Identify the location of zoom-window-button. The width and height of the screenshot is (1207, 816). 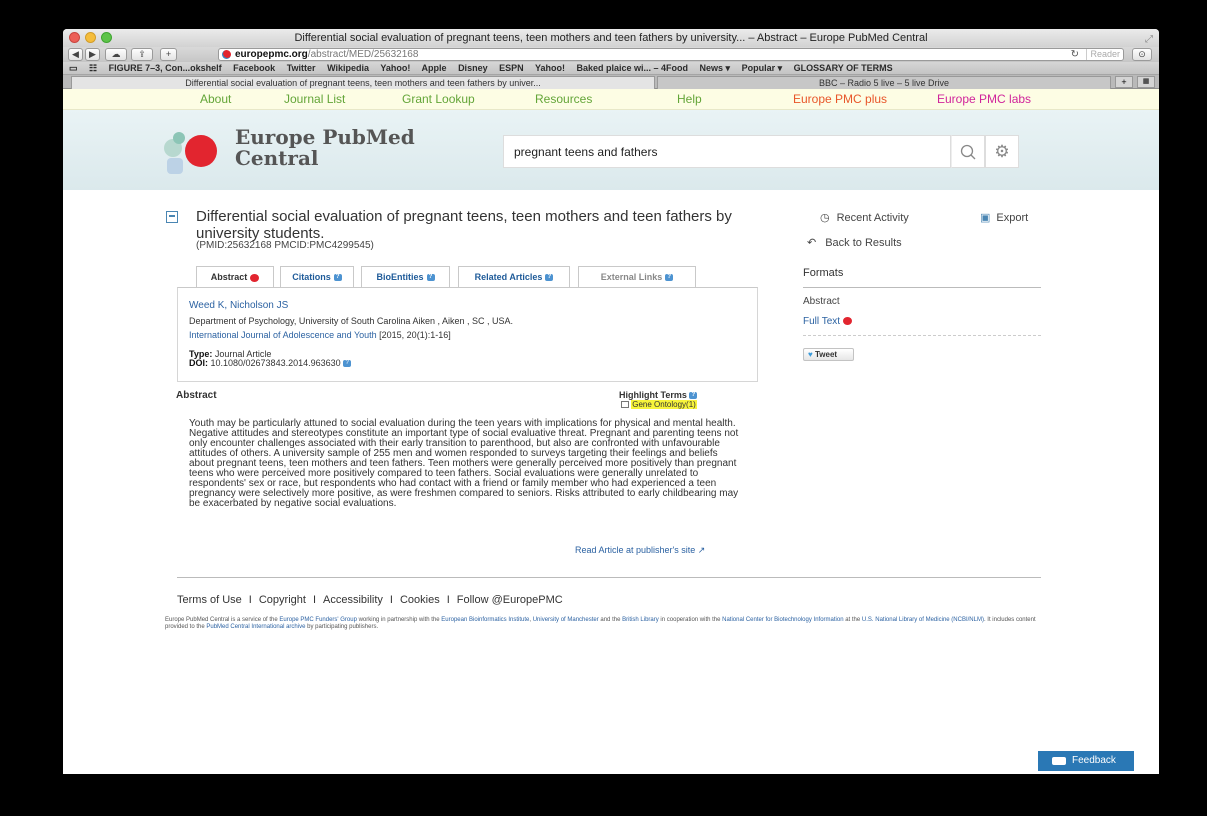
(106, 37).